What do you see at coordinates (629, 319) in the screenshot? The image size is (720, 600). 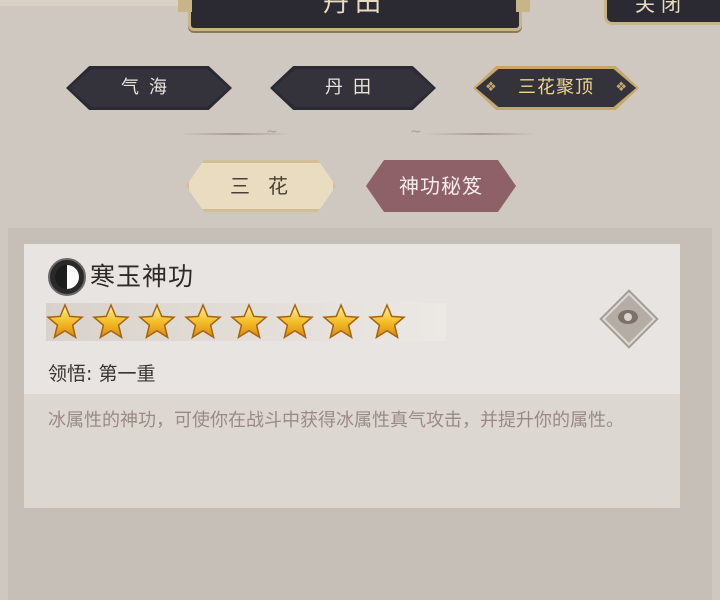 I see `eye-icon` at bounding box center [629, 319].